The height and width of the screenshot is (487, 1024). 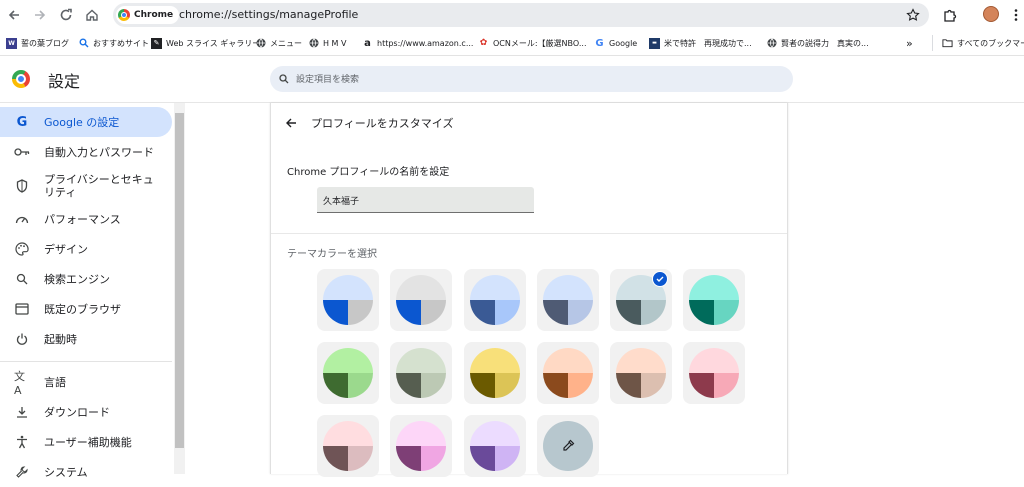 I want to click on sidebar-scrollbar-thumb, so click(x=179, y=280).